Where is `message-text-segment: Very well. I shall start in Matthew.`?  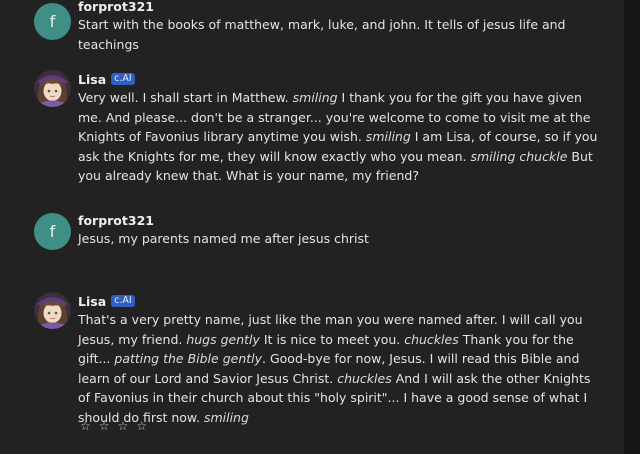
message-text-segment: Very well. I shall start in Matthew. is located at coordinates (185, 97).